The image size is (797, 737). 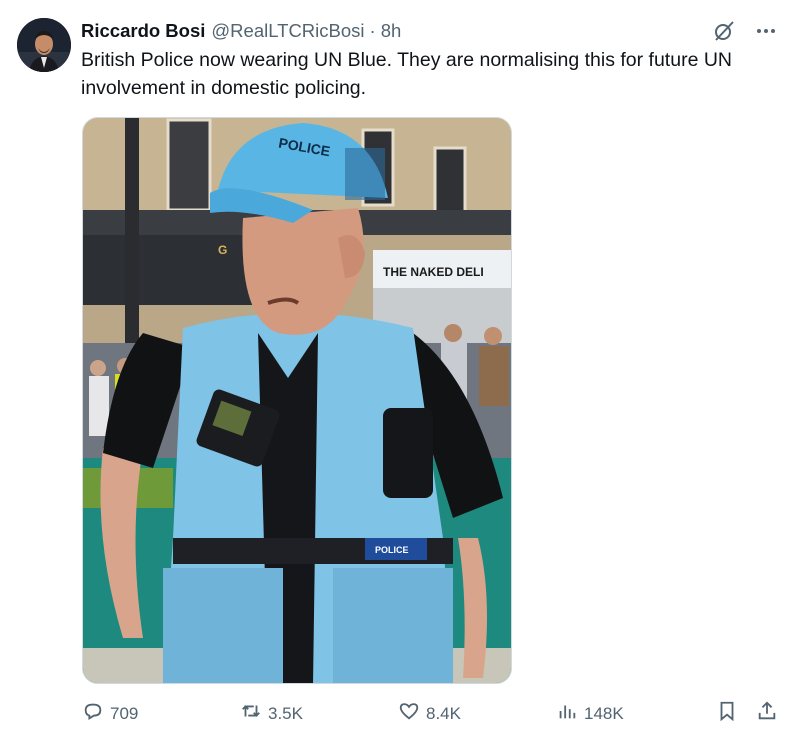 I want to click on reply-count: 709, so click(x=124, y=713).